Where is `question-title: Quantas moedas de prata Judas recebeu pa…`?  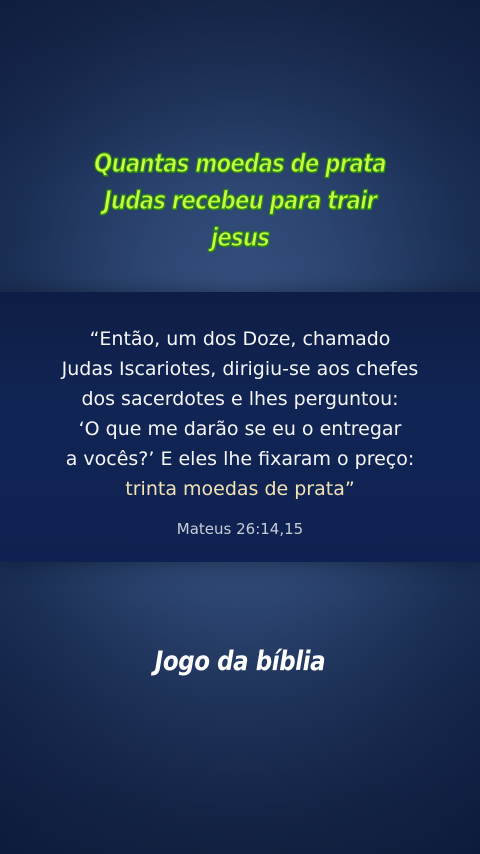 question-title: Quantas moedas de prata Judas recebeu pa… is located at coordinates (240, 201).